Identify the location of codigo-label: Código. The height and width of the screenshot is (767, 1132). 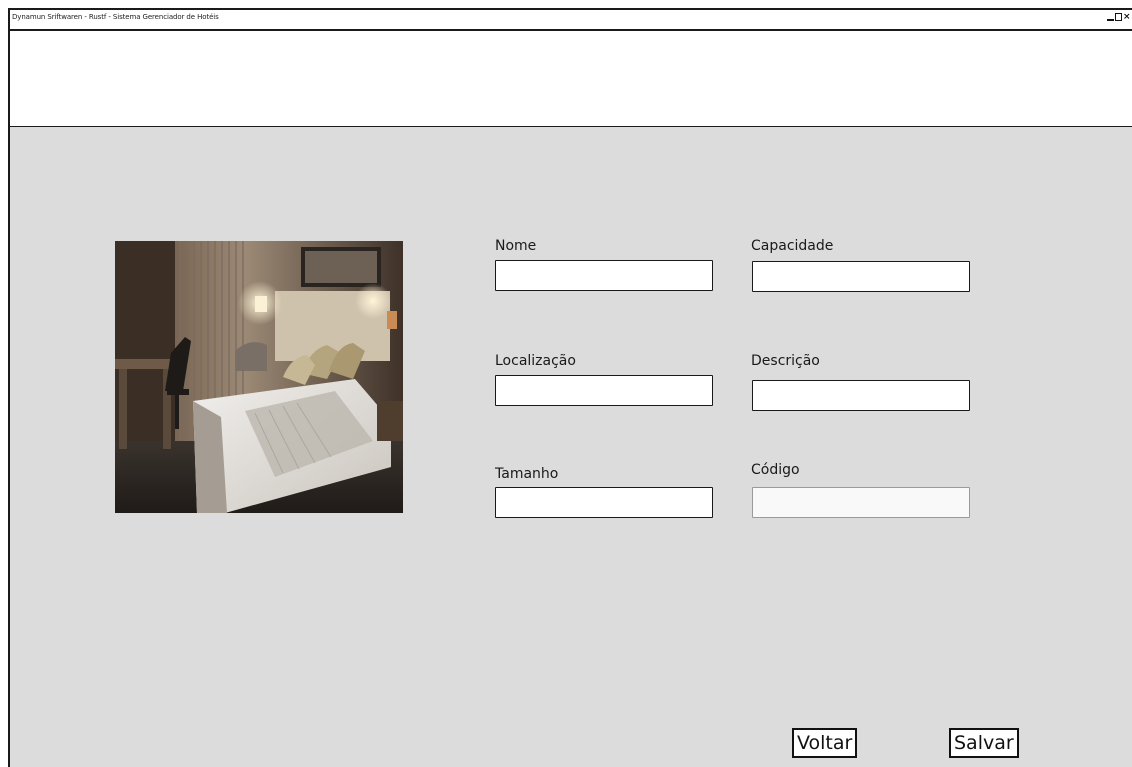
(775, 470).